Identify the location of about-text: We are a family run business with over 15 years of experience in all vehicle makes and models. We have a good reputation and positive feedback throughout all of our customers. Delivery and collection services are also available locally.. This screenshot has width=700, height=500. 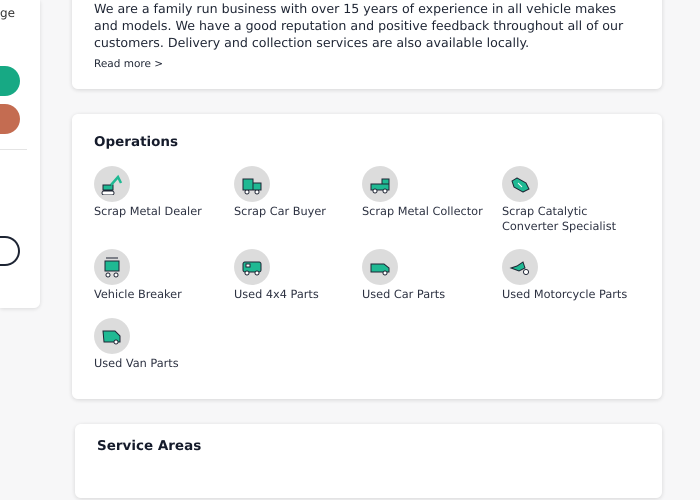
(359, 25).